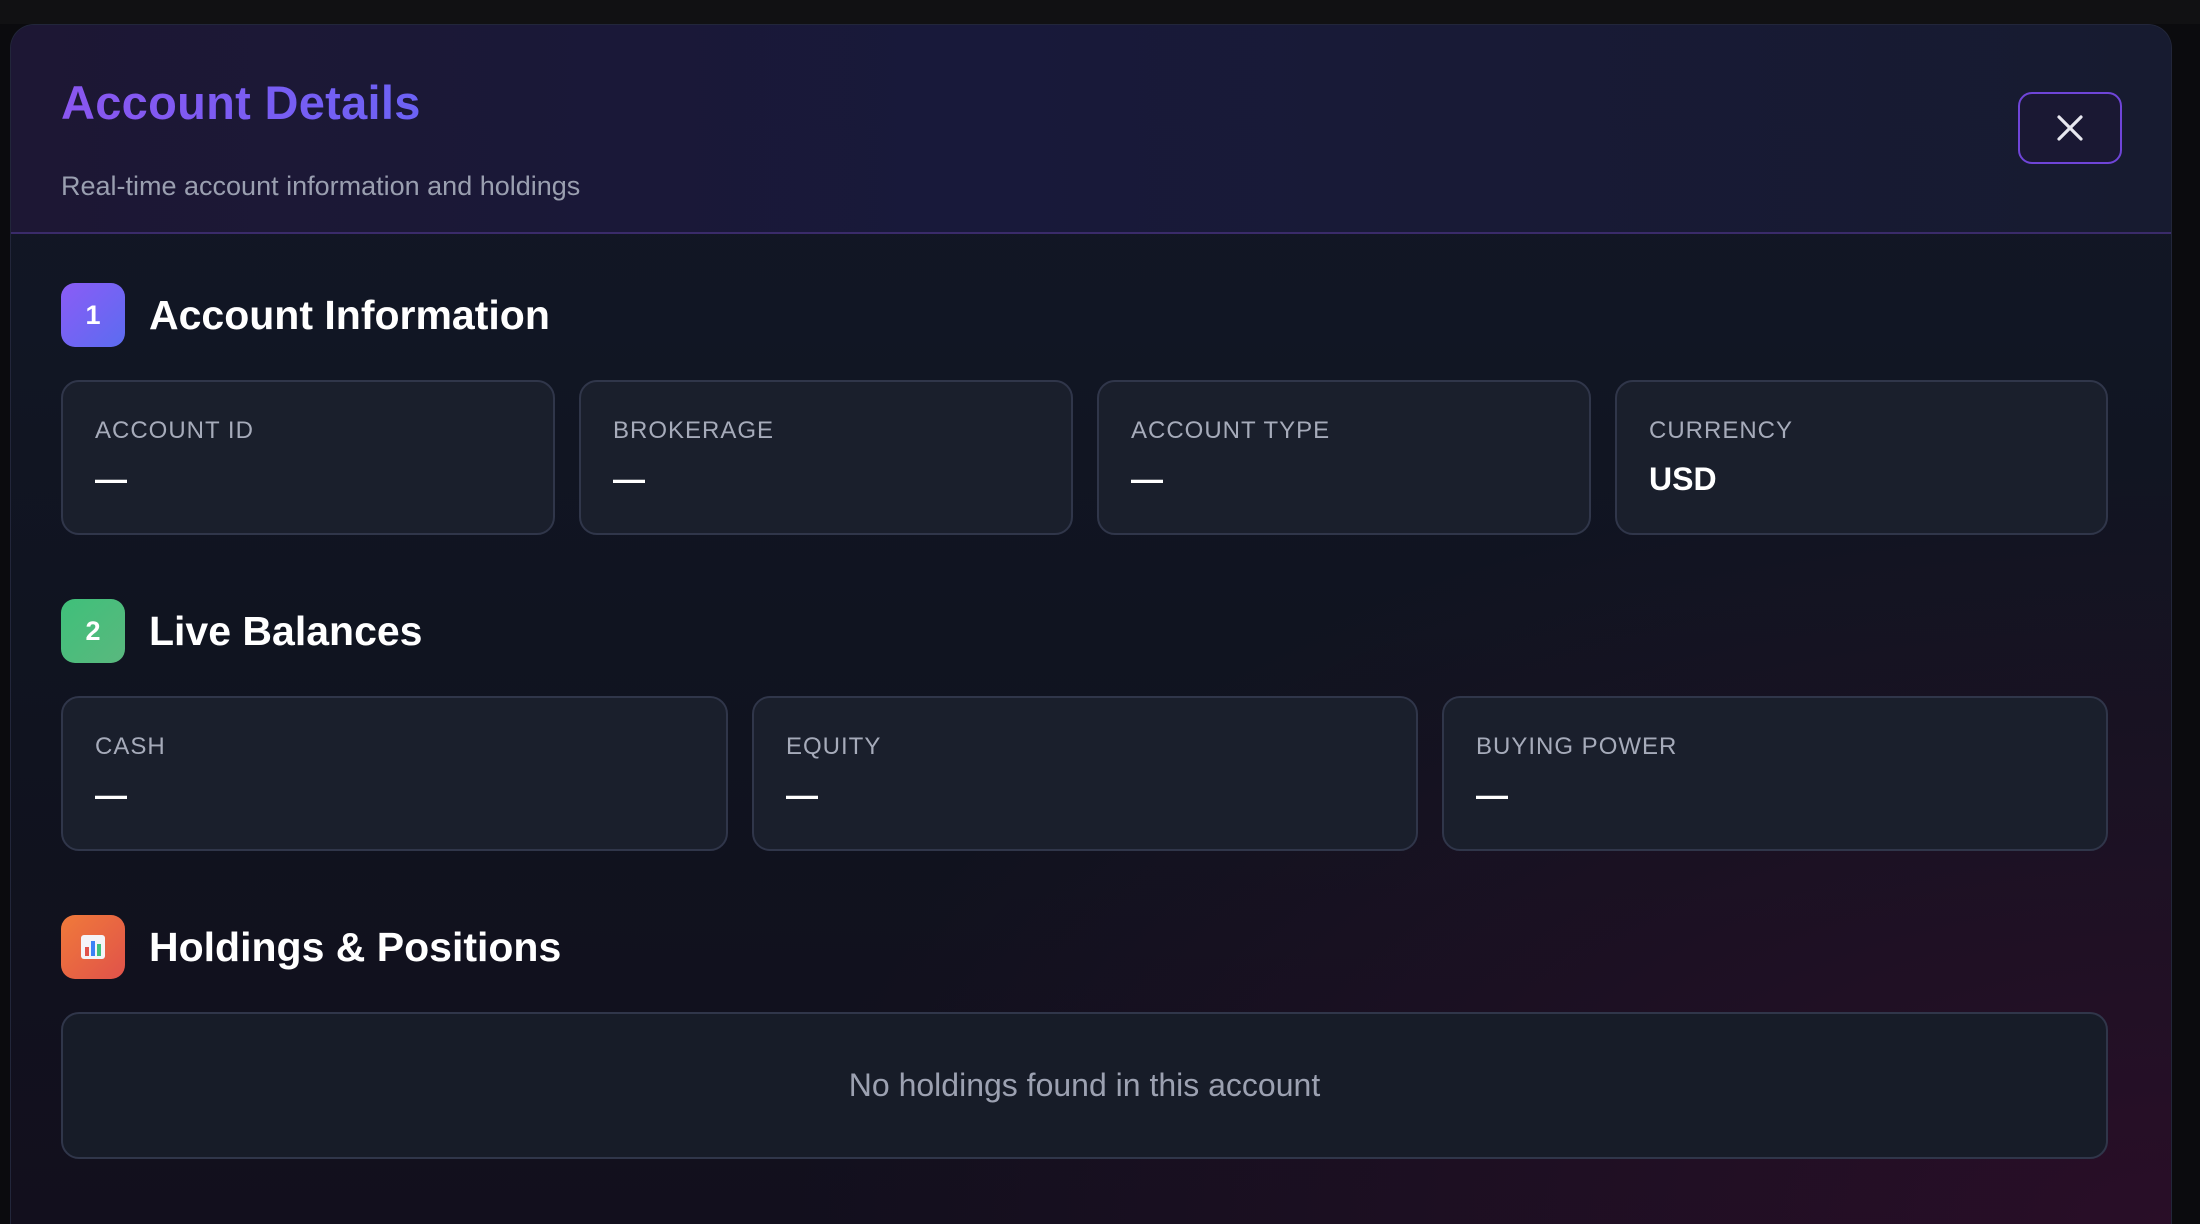 The width and height of the screenshot is (2200, 1224). I want to click on section-holdings-positions: Holdings & Positions, so click(311, 947).